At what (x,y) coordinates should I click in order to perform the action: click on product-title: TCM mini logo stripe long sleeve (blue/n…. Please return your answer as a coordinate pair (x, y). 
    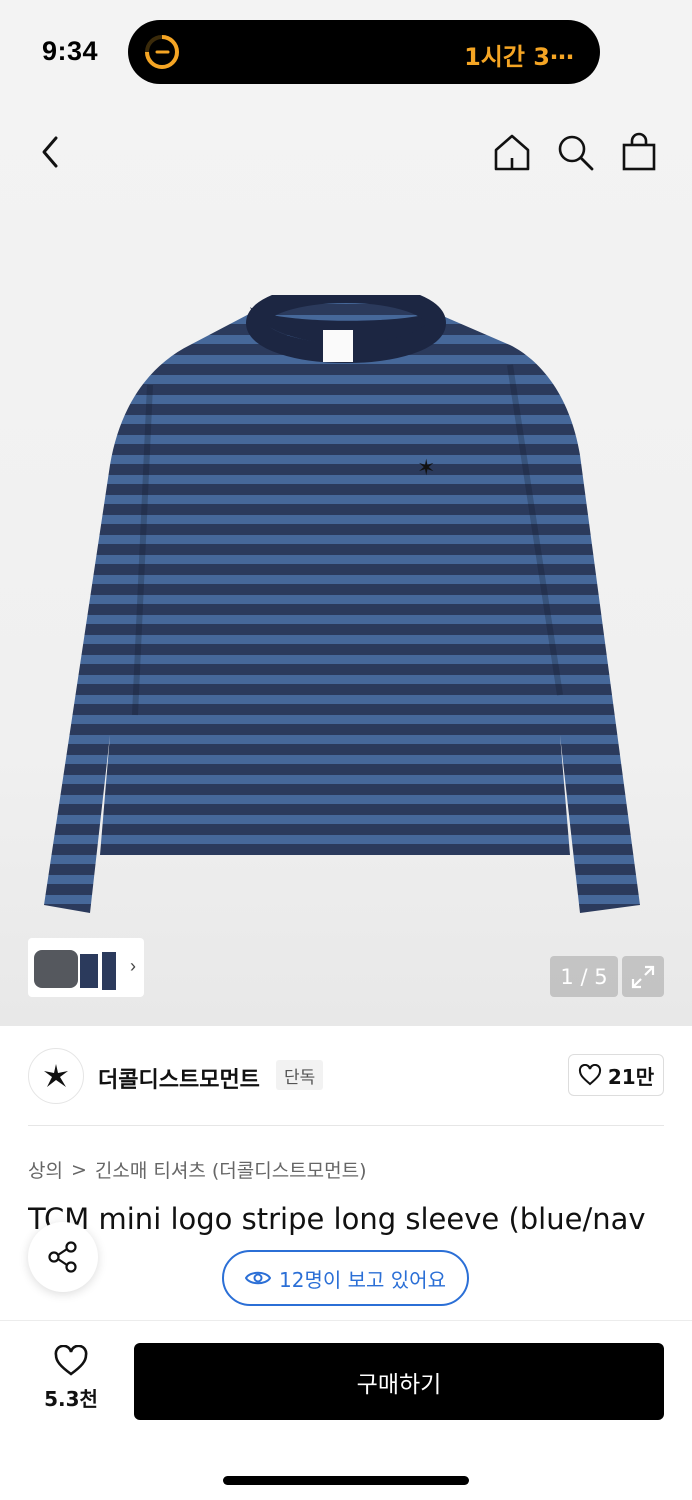
    Looking at the image, I should click on (337, 1219).